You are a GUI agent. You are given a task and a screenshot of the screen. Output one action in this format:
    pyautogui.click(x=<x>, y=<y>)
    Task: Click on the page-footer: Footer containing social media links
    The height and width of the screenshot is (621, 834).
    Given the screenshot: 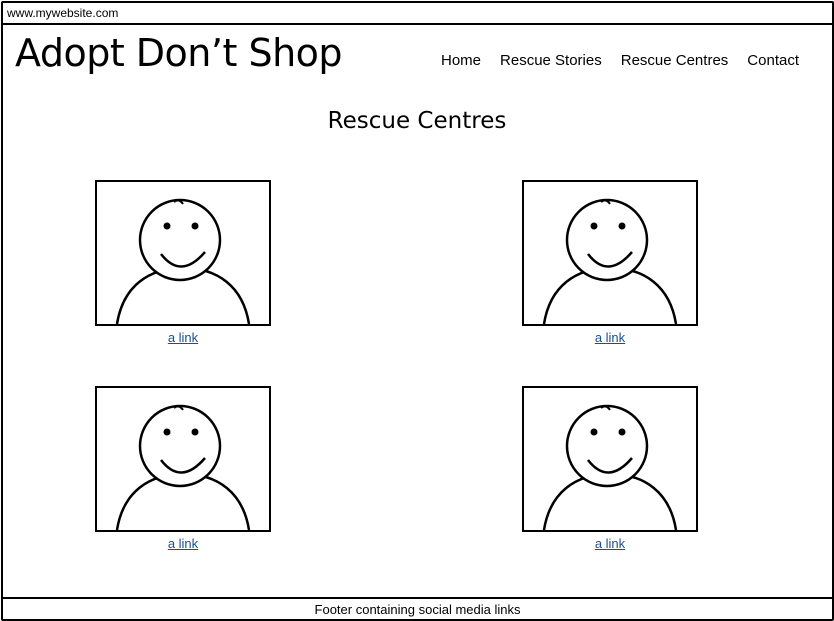 What is the action you would take?
    pyautogui.click(x=417, y=608)
    